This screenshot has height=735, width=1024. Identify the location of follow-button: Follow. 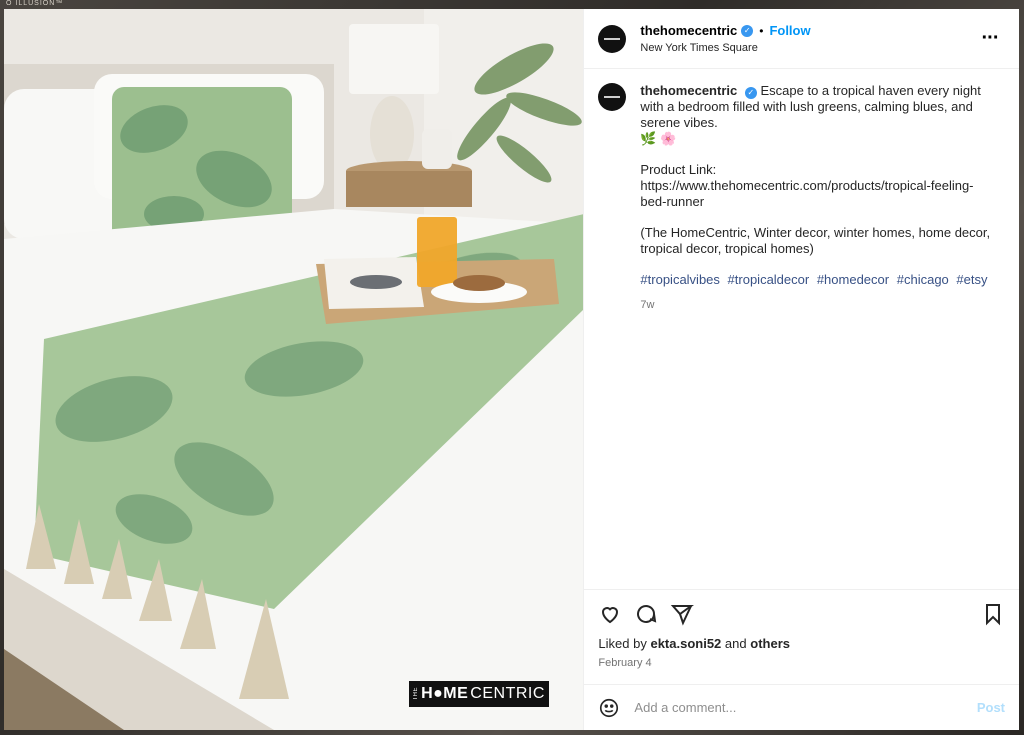
(789, 30).